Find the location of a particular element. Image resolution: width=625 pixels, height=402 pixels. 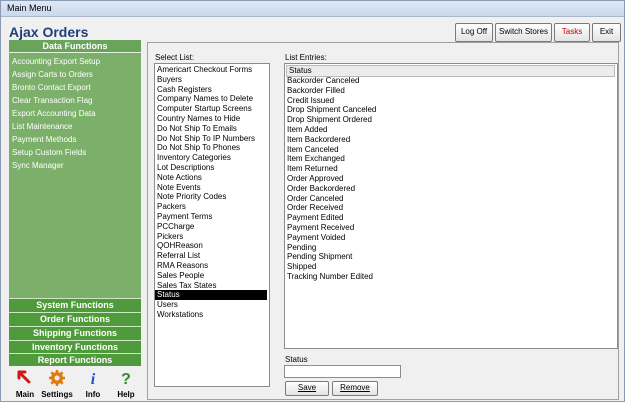

list-item: Americart Checkout Forms is located at coordinates (204, 70).